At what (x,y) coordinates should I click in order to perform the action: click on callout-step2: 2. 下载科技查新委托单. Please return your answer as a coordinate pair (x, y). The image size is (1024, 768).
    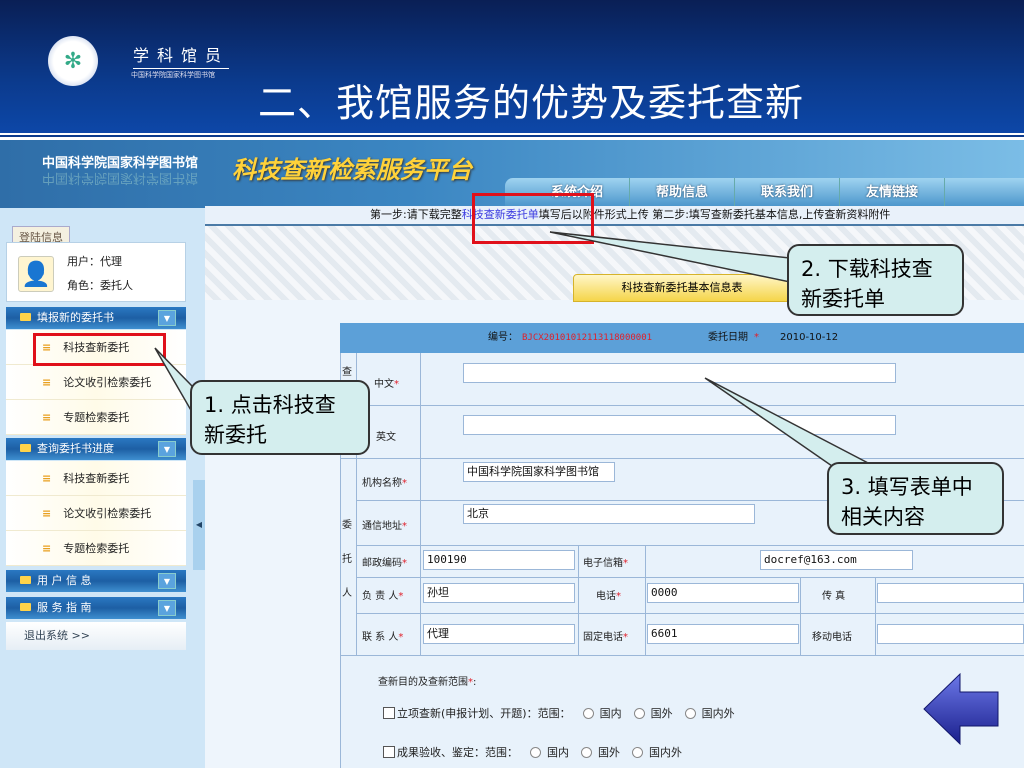
    Looking at the image, I should click on (875, 280).